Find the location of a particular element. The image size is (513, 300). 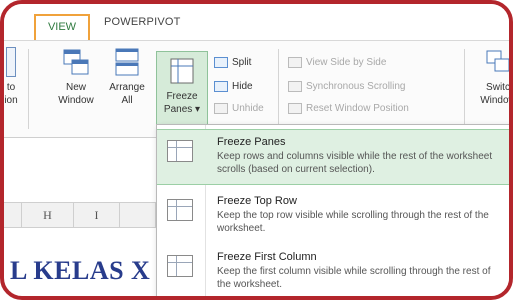

side-by-side-icon is located at coordinates (295, 62).